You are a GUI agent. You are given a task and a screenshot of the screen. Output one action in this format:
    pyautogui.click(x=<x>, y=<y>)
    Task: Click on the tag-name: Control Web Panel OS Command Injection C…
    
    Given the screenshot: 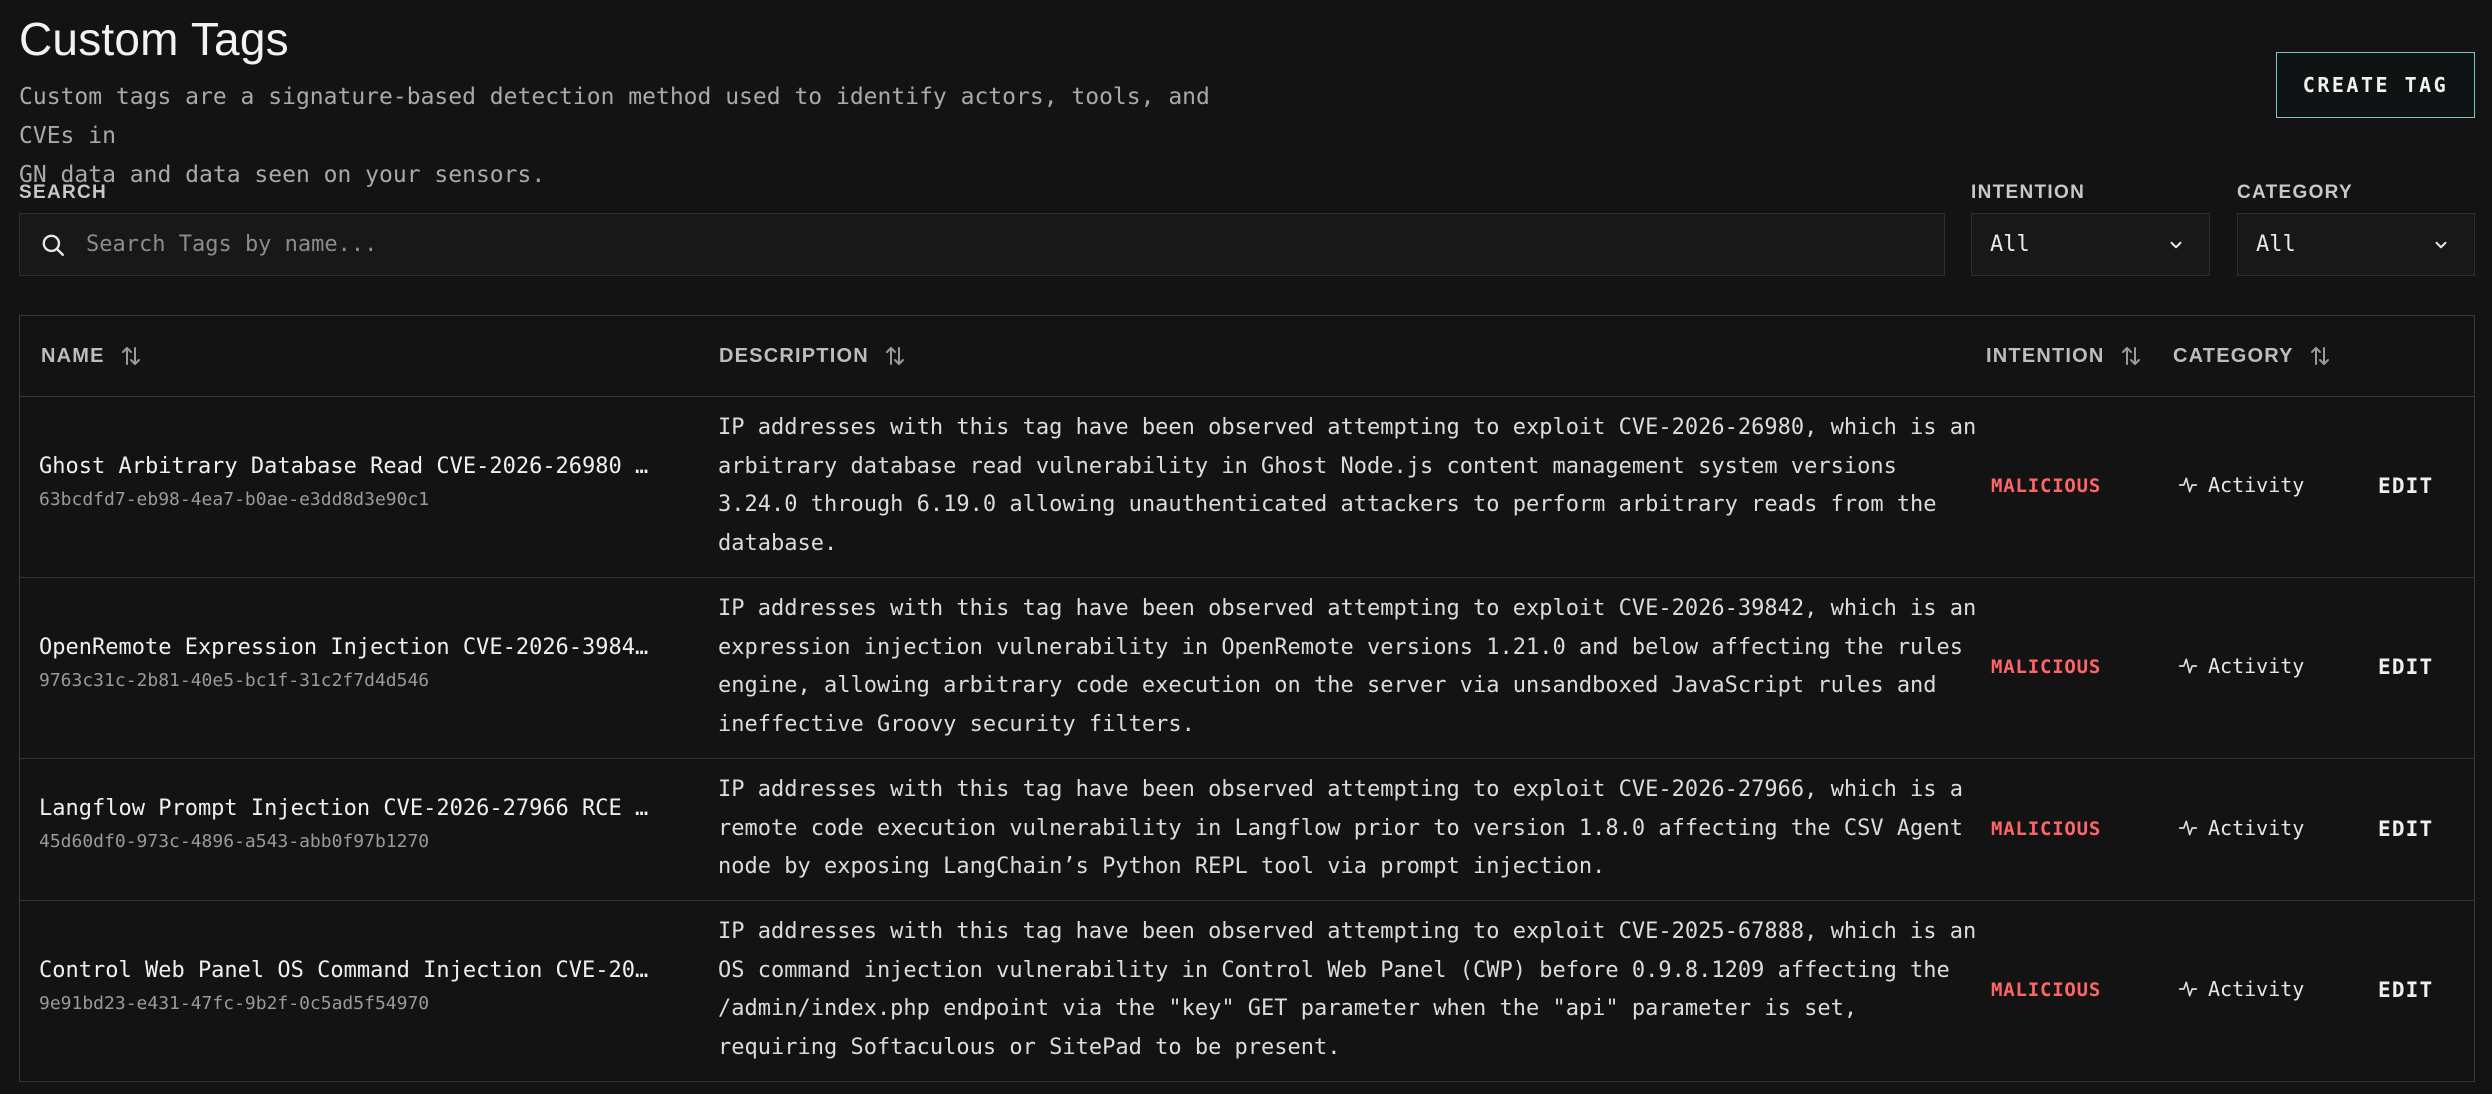 What is the action you would take?
    pyautogui.click(x=343, y=970)
    